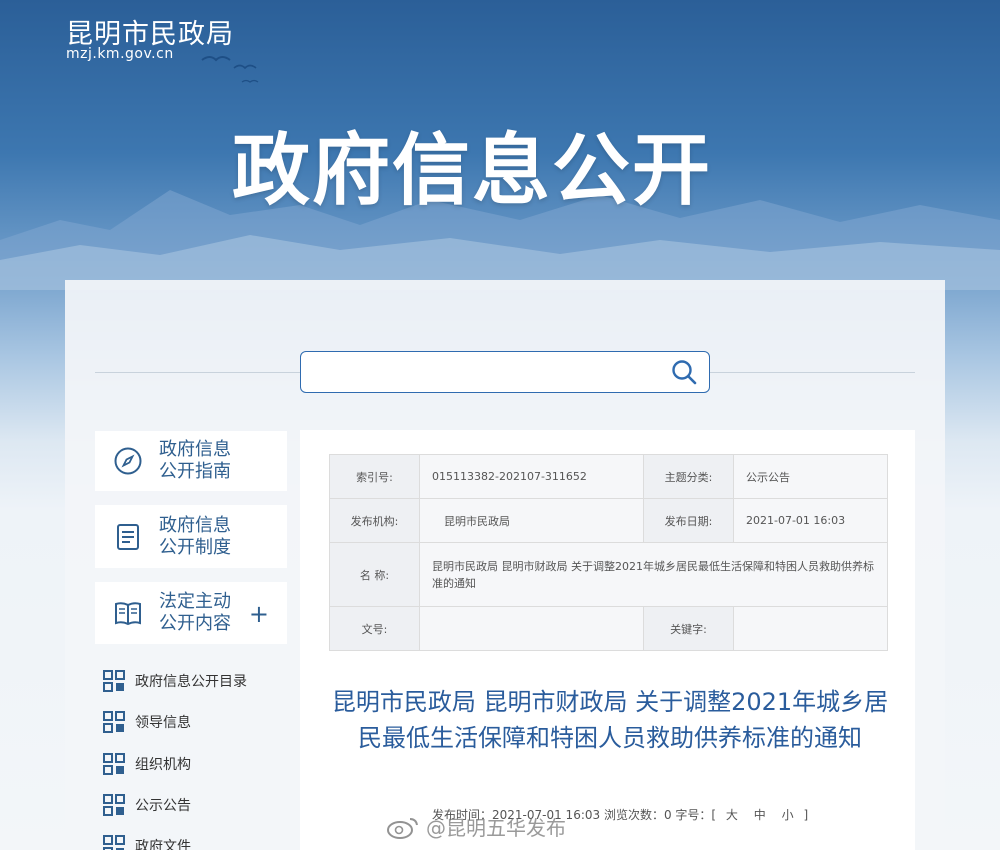  I want to click on sidebar-item-leaders: 领导信息, so click(147, 722).